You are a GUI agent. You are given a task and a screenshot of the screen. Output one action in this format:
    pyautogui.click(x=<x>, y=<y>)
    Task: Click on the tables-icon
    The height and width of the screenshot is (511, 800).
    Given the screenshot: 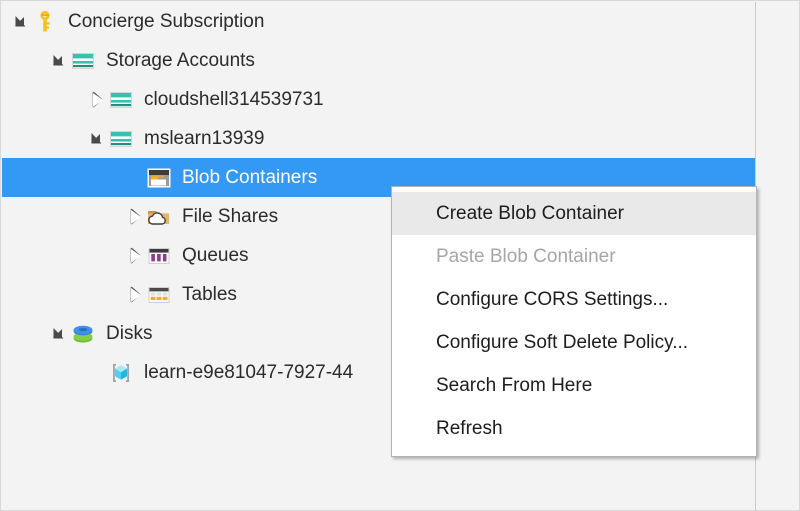 What is the action you would take?
    pyautogui.click(x=159, y=295)
    